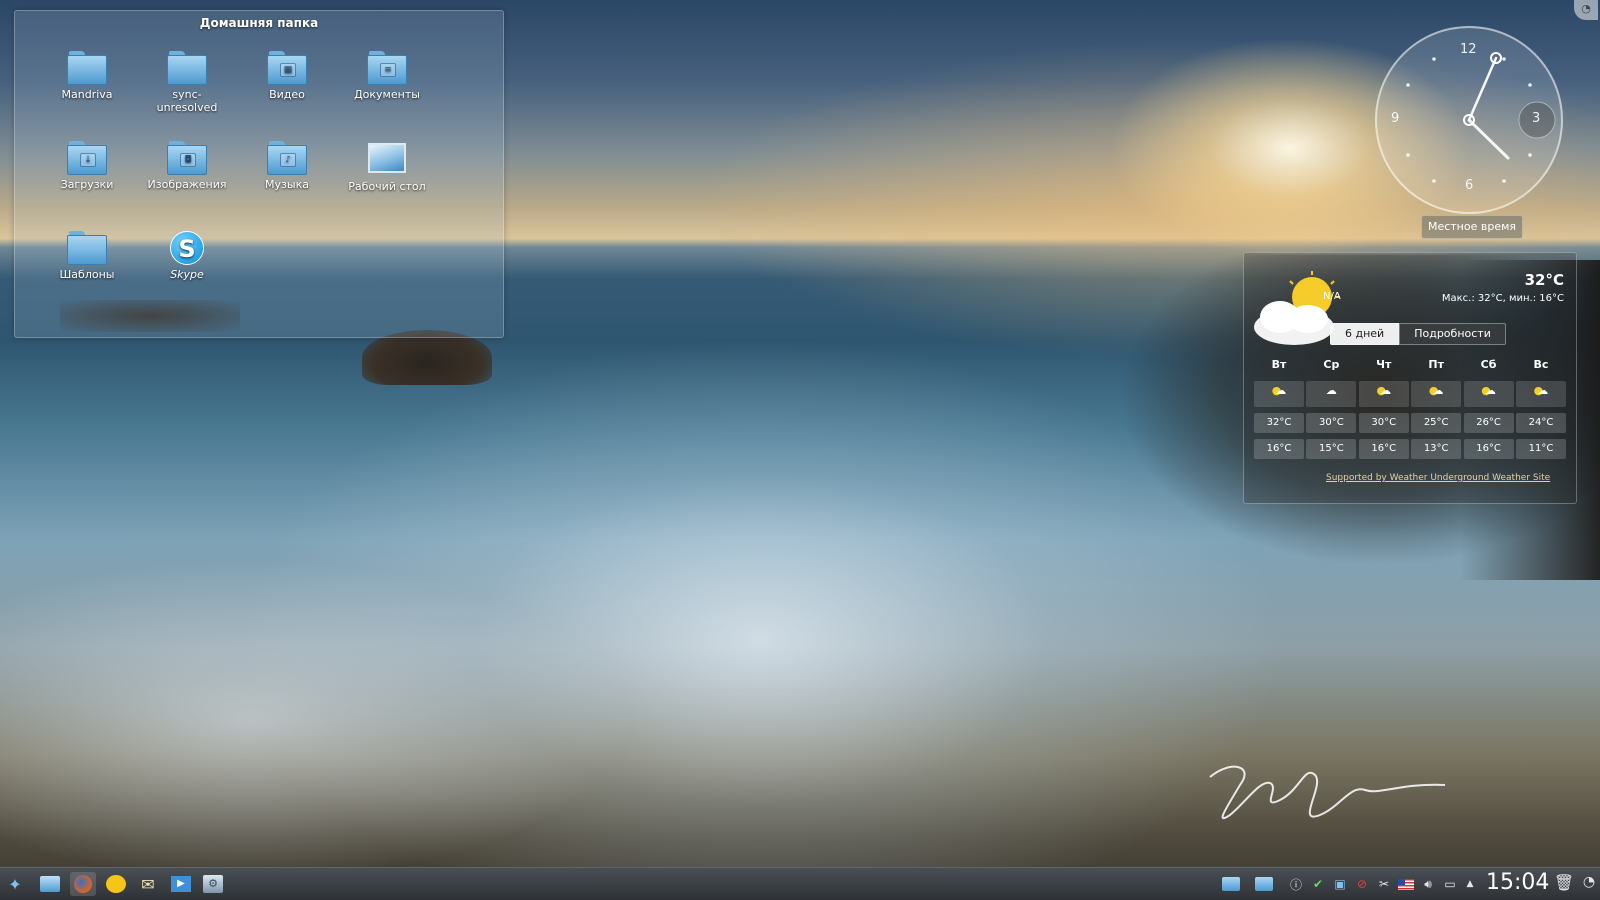  I want to click on file-manager-launcher, so click(50, 884).